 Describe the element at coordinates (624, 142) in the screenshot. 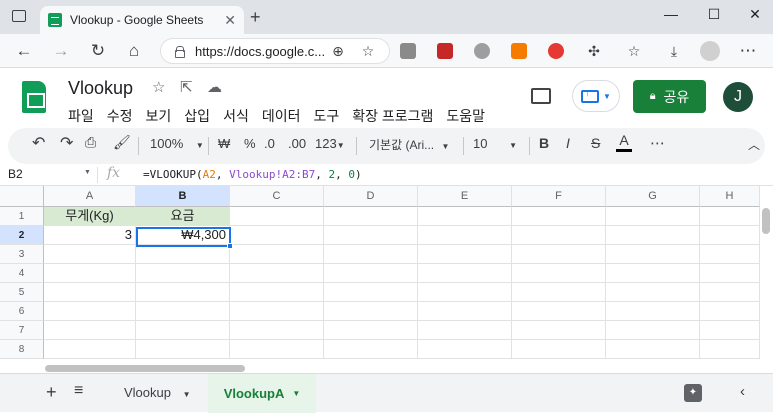

I see `text-color-button: A` at that location.